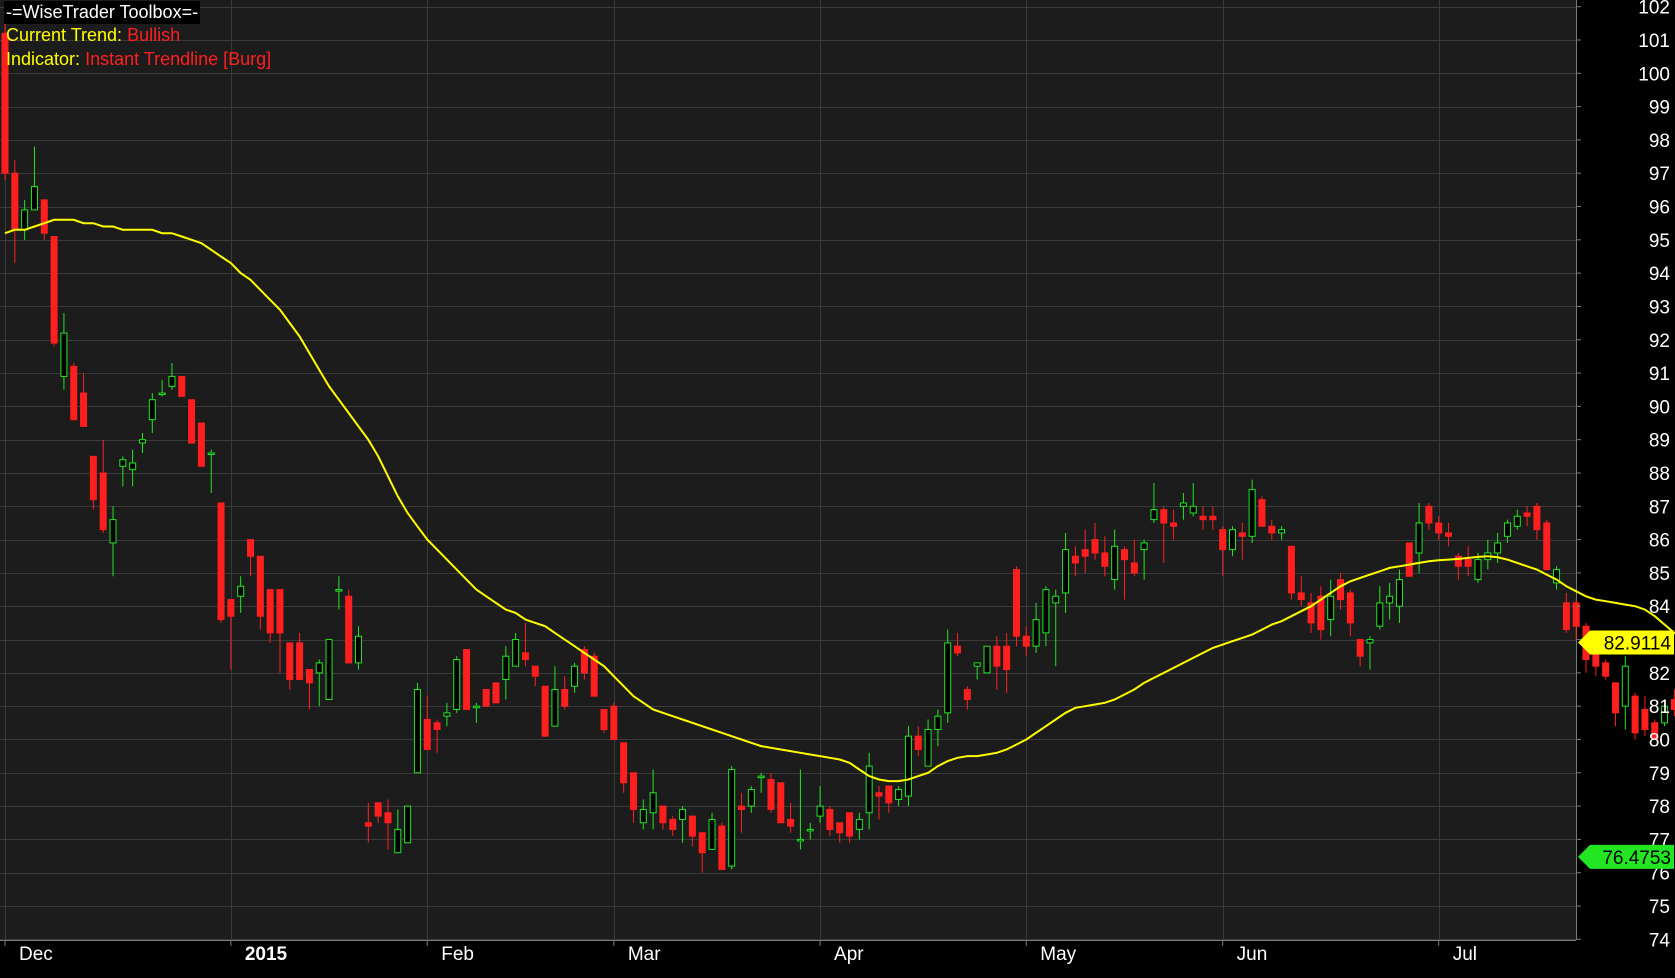 The width and height of the screenshot is (1675, 978). I want to click on x-tick-label: 2015, so click(266, 954).